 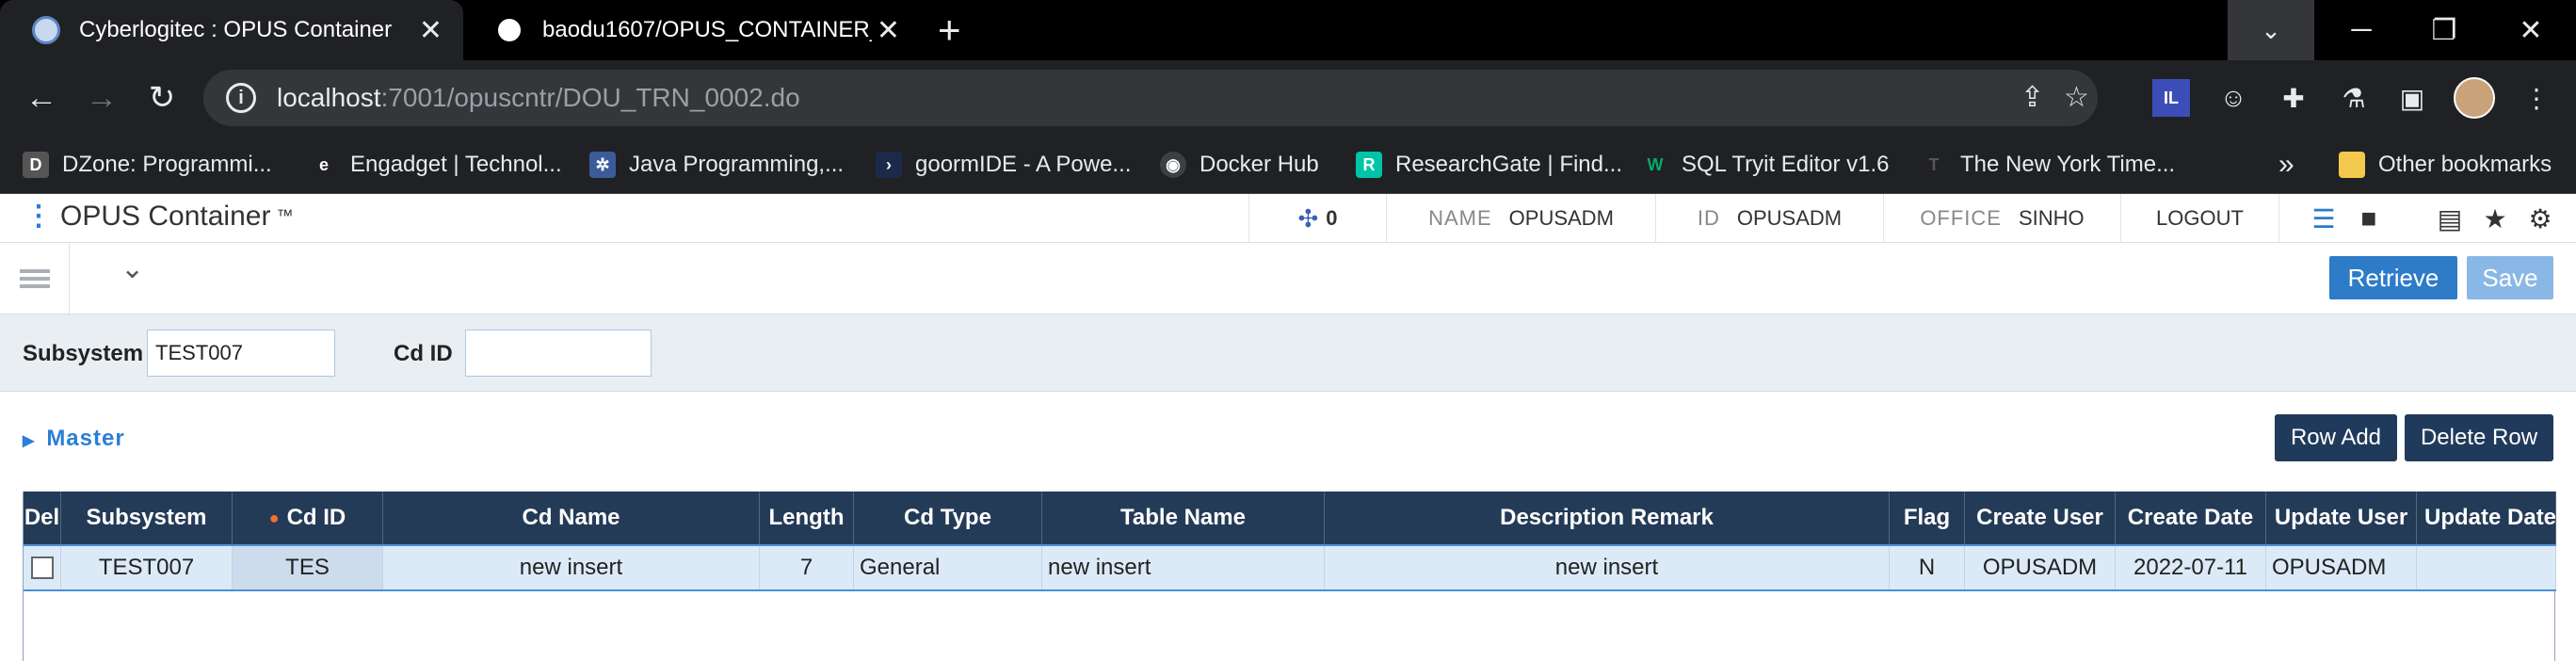 What do you see at coordinates (571, 518) in the screenshot?
I see `col-header-cd-name: Cd Name` at bounding box center [571, 518].